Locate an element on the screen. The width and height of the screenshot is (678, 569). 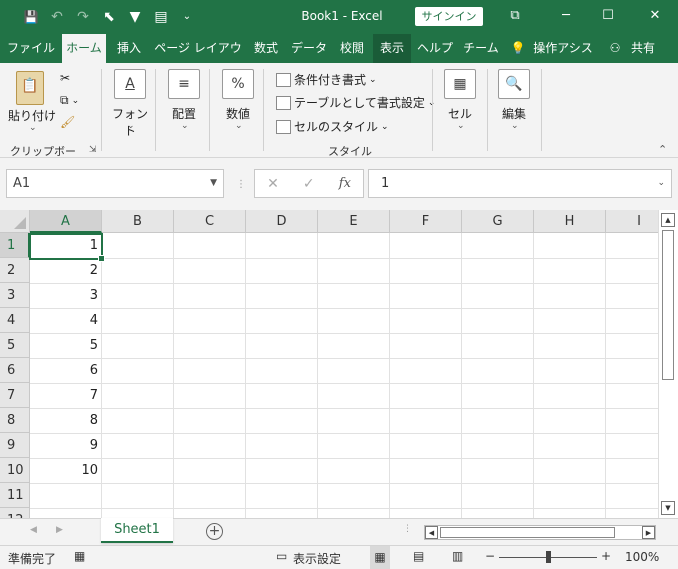
tab-view: 表示 is located at coordinates (392, 48).